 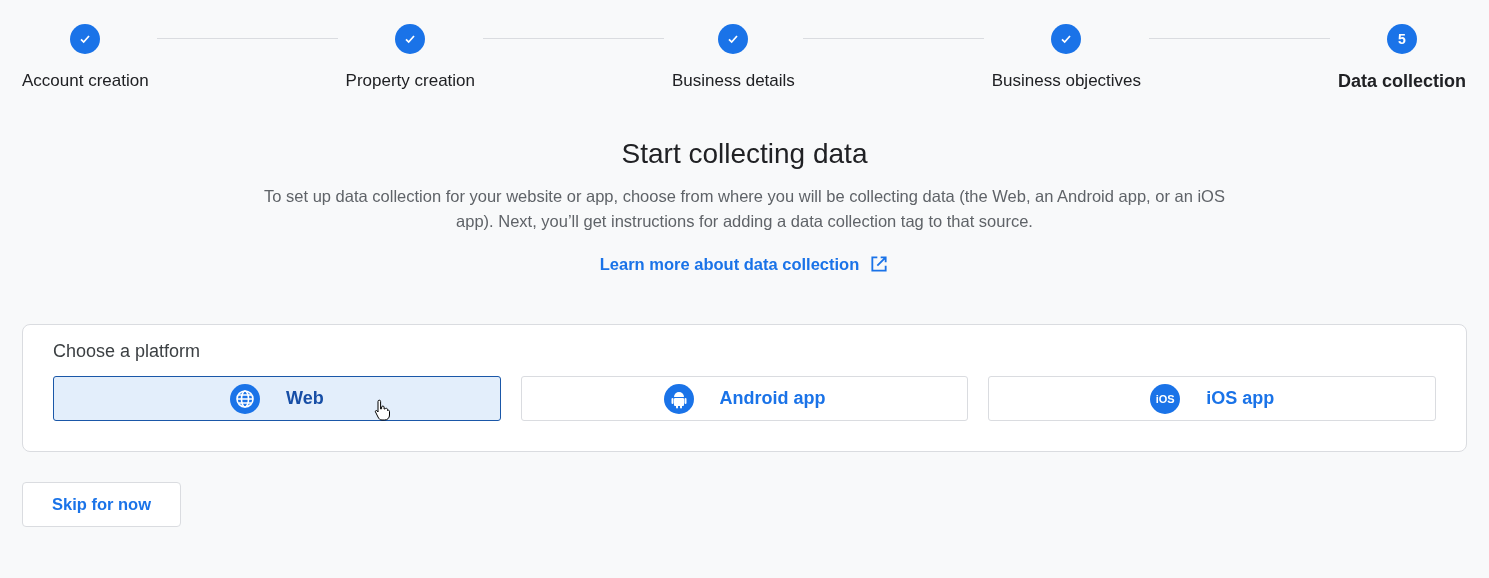 I want to click on step-label: Property creation, so click(x=410, y=81).